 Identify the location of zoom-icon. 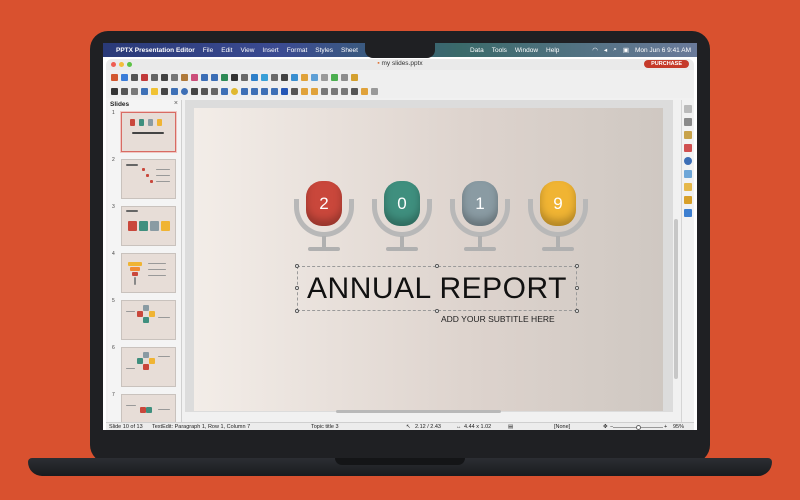
(124, 91).